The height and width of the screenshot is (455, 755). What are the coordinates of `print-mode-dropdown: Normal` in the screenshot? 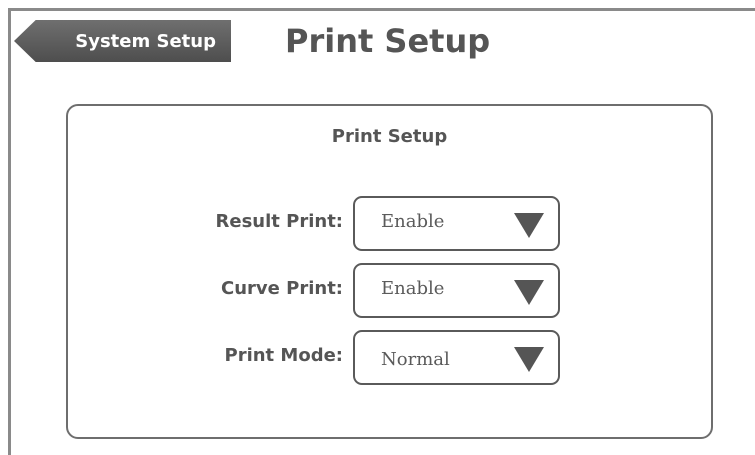 It's located at (456, 357).